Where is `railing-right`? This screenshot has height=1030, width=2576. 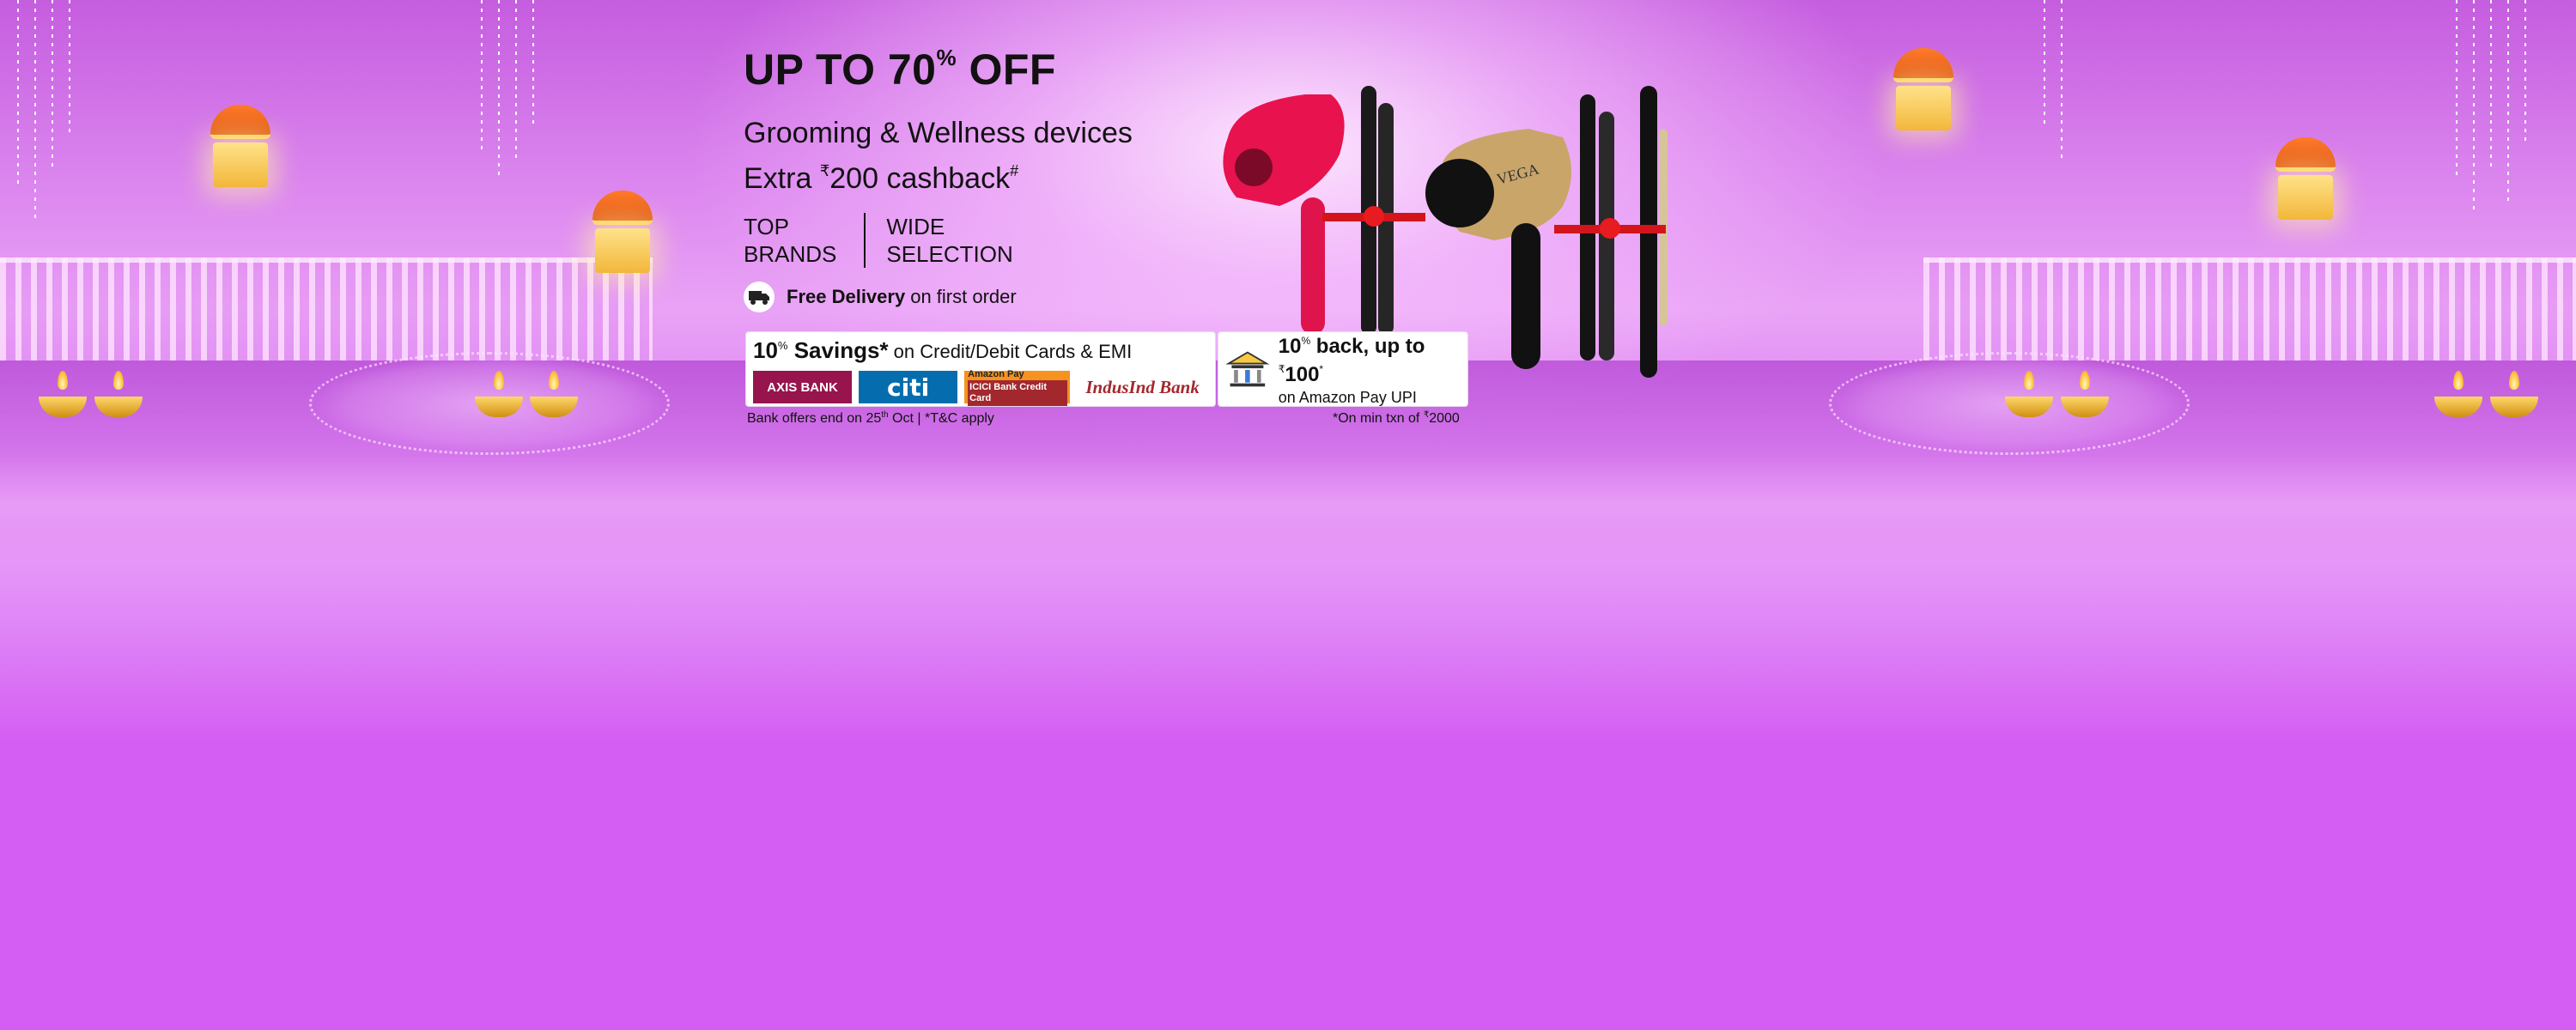
railing-right is located at coordinates (2250, 309).